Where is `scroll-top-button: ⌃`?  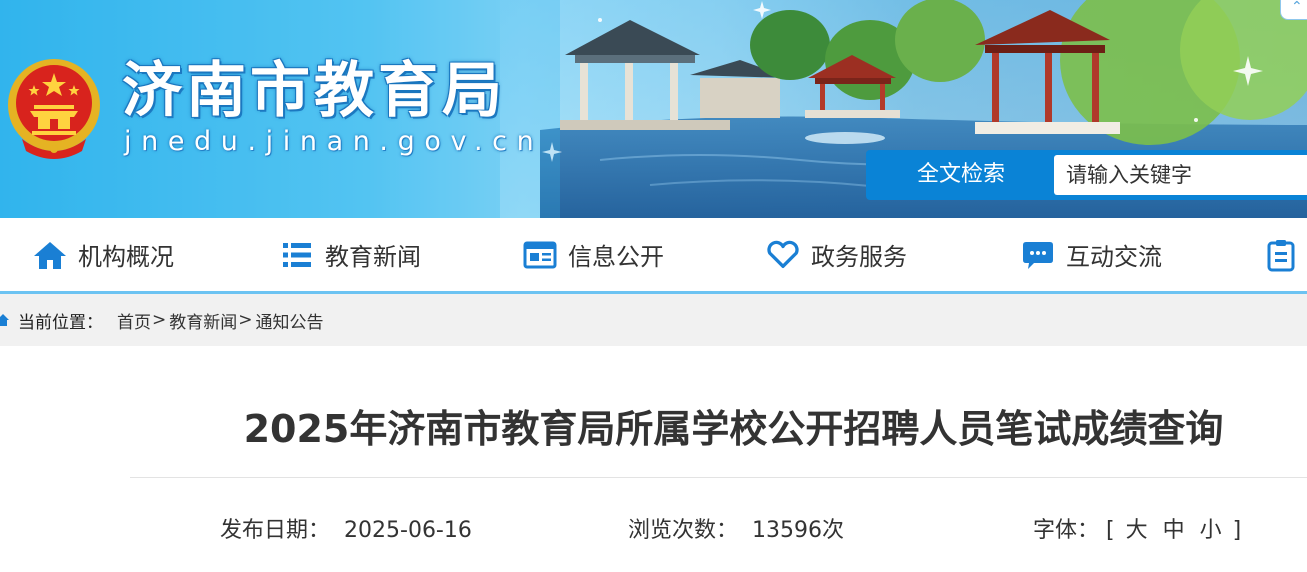
scroll-top-button: ⌃ is located at coordinates (1293, 10).